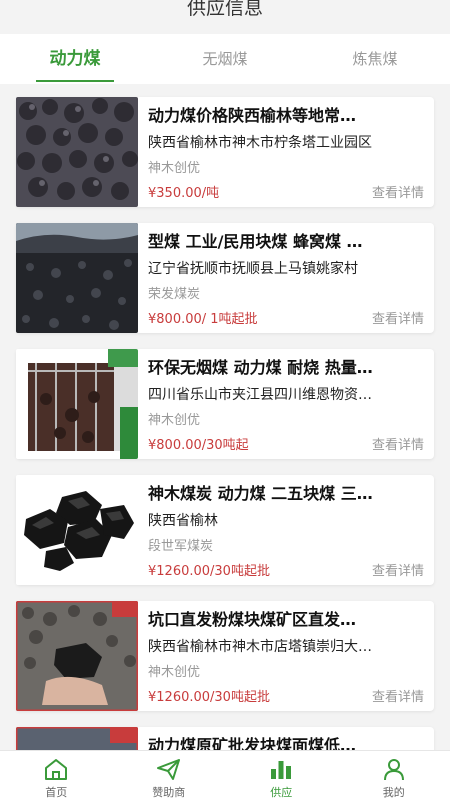 The width and height of the screenshot is (450, 800). I want to click on tab-label: 炼焦煤, so click(375, 59).